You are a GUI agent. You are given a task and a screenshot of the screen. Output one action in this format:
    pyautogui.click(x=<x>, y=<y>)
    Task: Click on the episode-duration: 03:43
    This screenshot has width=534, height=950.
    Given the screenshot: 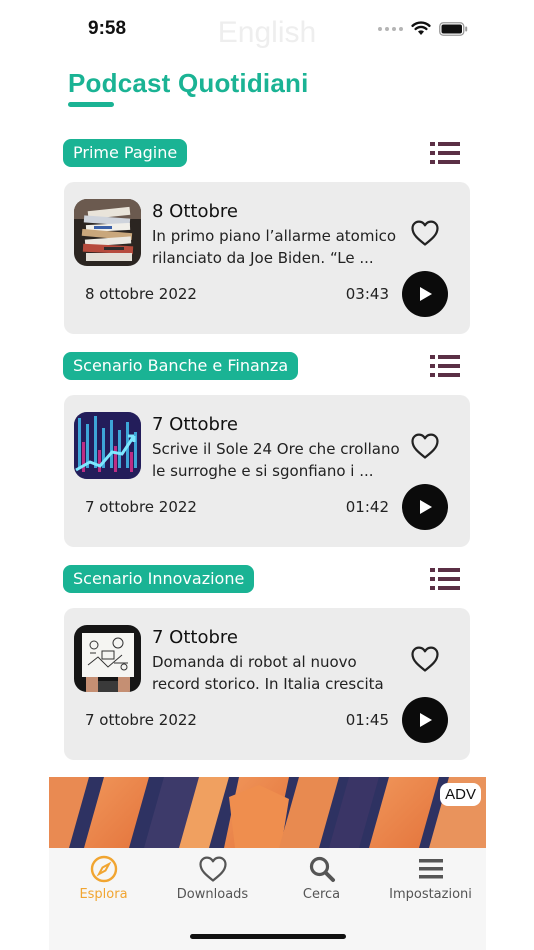 What is the action you would take?
    pyautogui.click(x=367, y=294)
    